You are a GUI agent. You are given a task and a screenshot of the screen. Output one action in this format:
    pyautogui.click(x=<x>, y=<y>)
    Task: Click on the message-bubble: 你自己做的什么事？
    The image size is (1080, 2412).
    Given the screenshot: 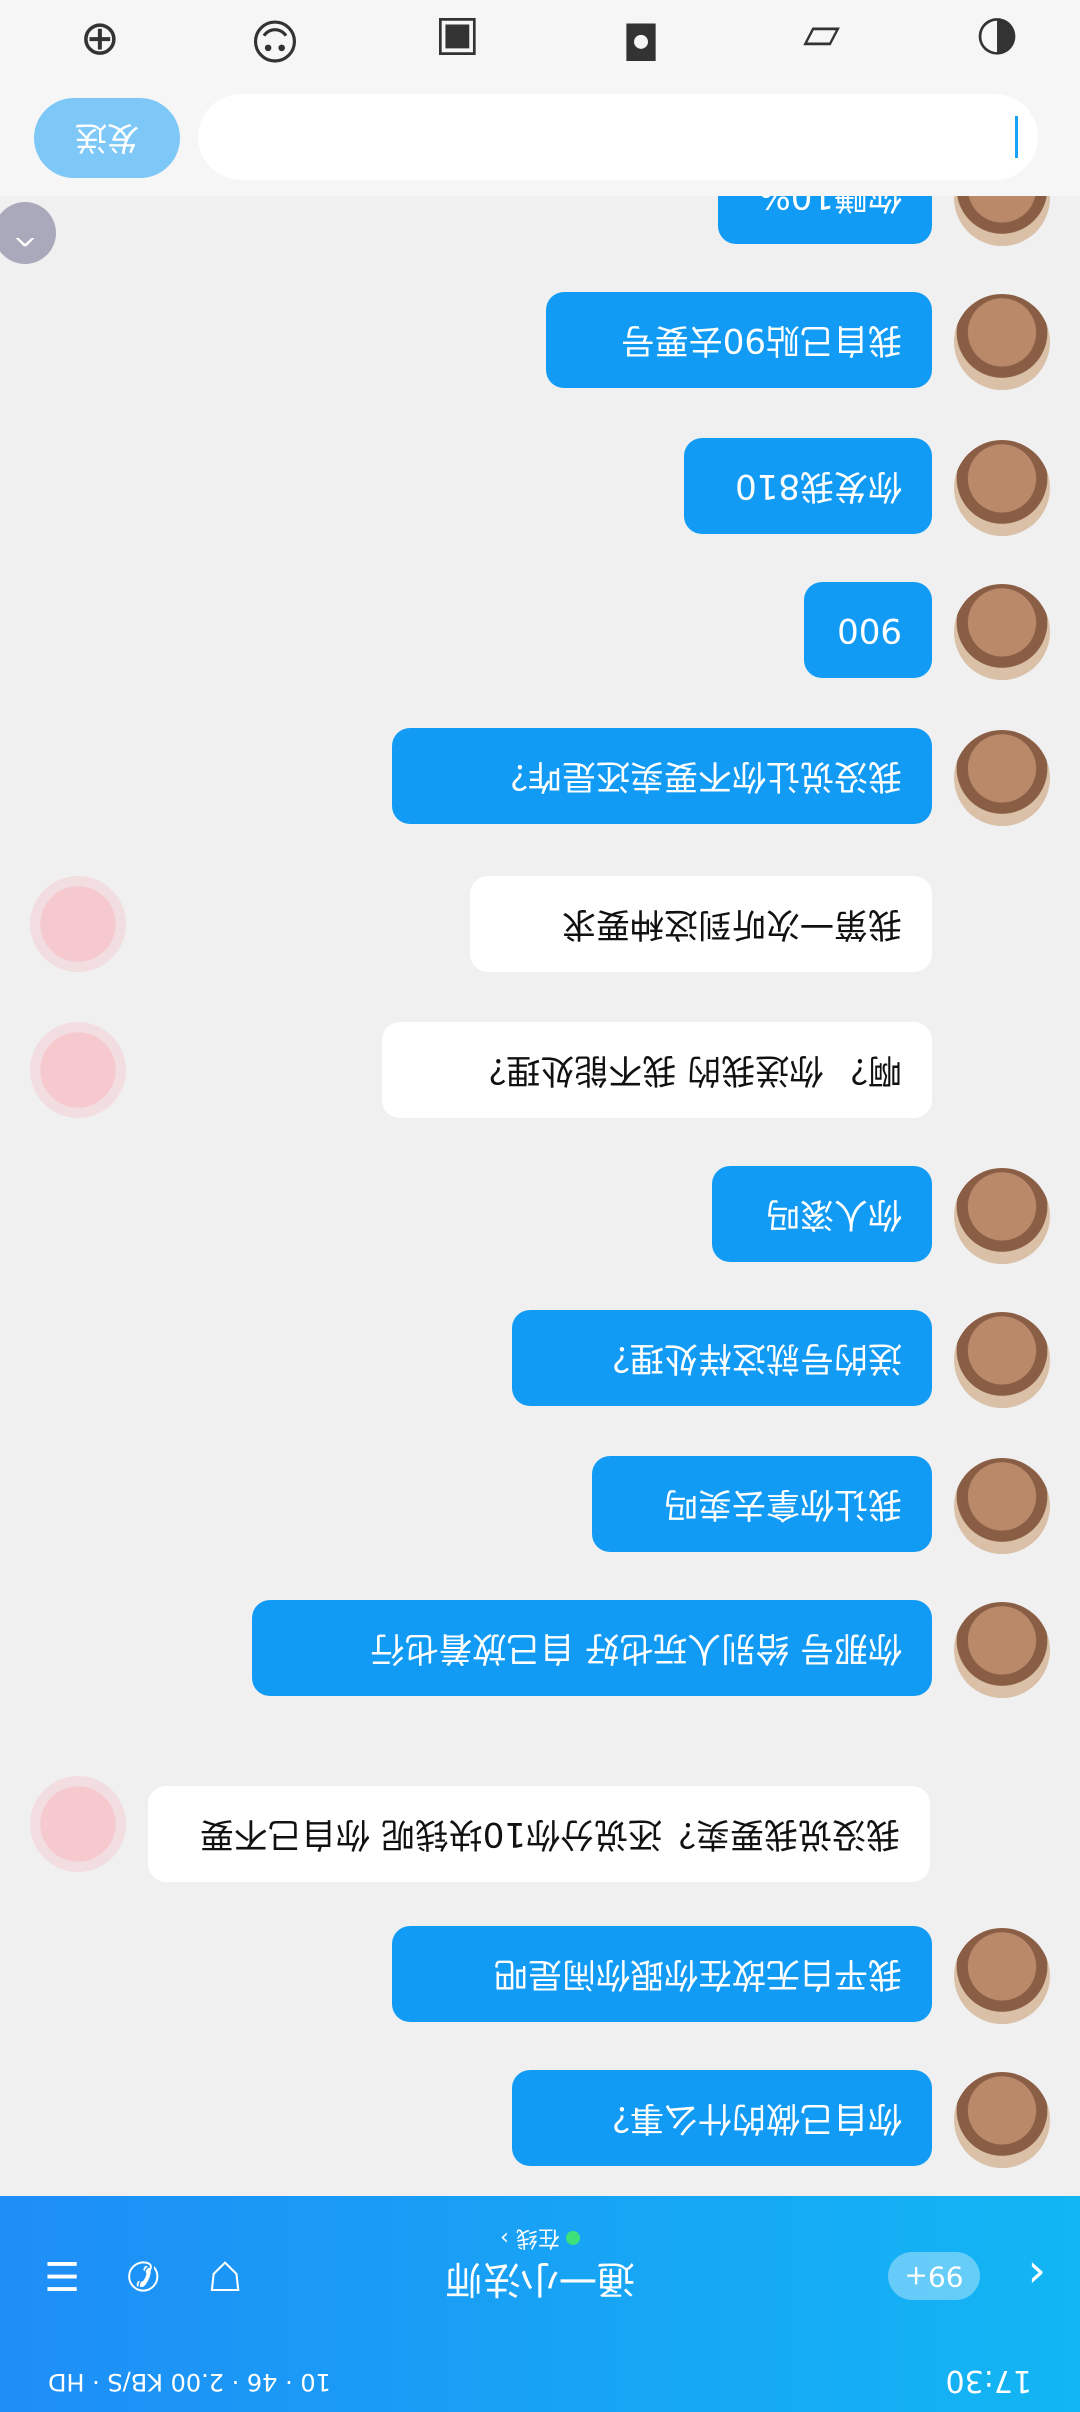 What is the action you would take?
    pyautogui.click(x=722, y=2118)
    